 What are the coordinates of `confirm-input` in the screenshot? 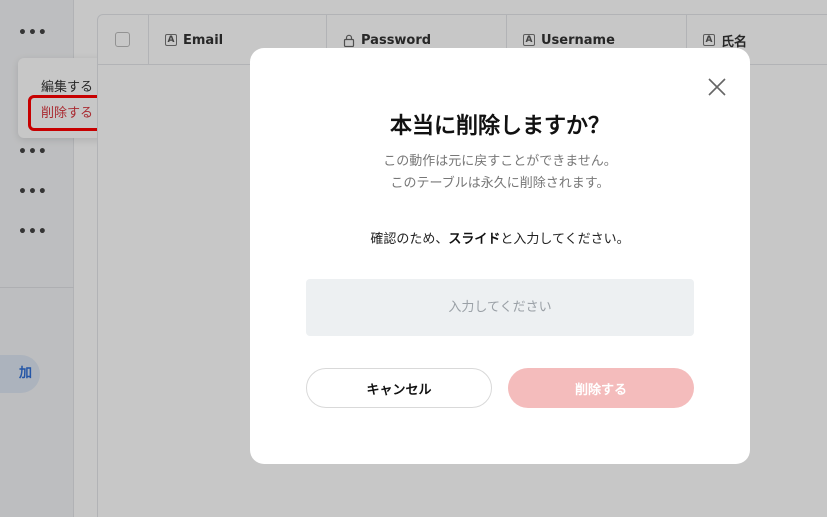 It's located at (500, 307).